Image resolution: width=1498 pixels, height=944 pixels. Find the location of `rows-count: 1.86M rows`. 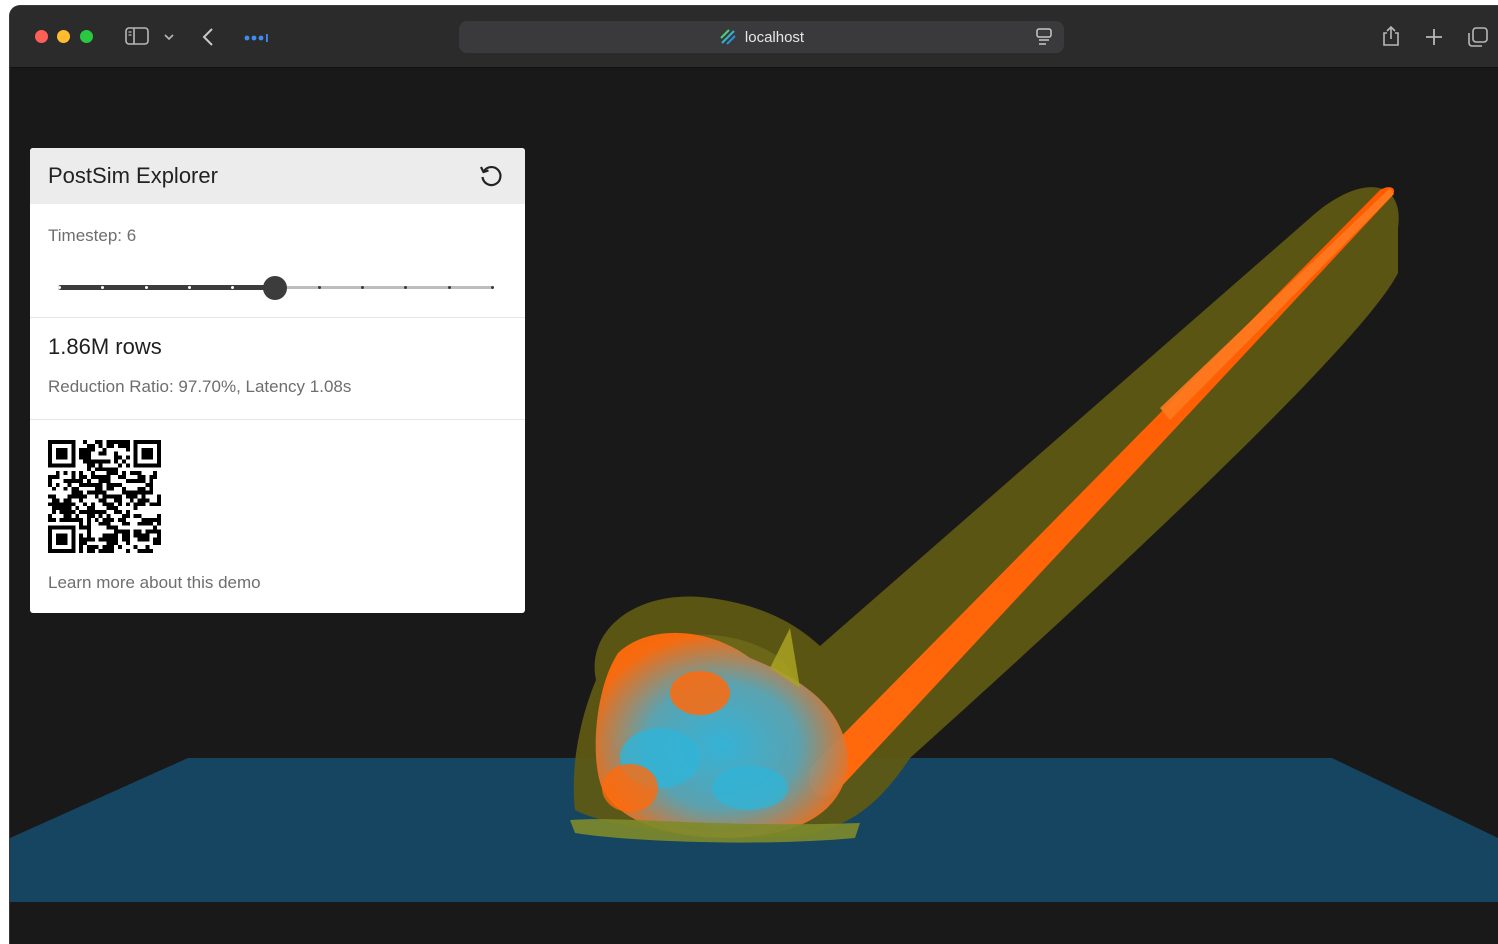

rows-count: 1.86M rows is located at coordinates (105, 346).